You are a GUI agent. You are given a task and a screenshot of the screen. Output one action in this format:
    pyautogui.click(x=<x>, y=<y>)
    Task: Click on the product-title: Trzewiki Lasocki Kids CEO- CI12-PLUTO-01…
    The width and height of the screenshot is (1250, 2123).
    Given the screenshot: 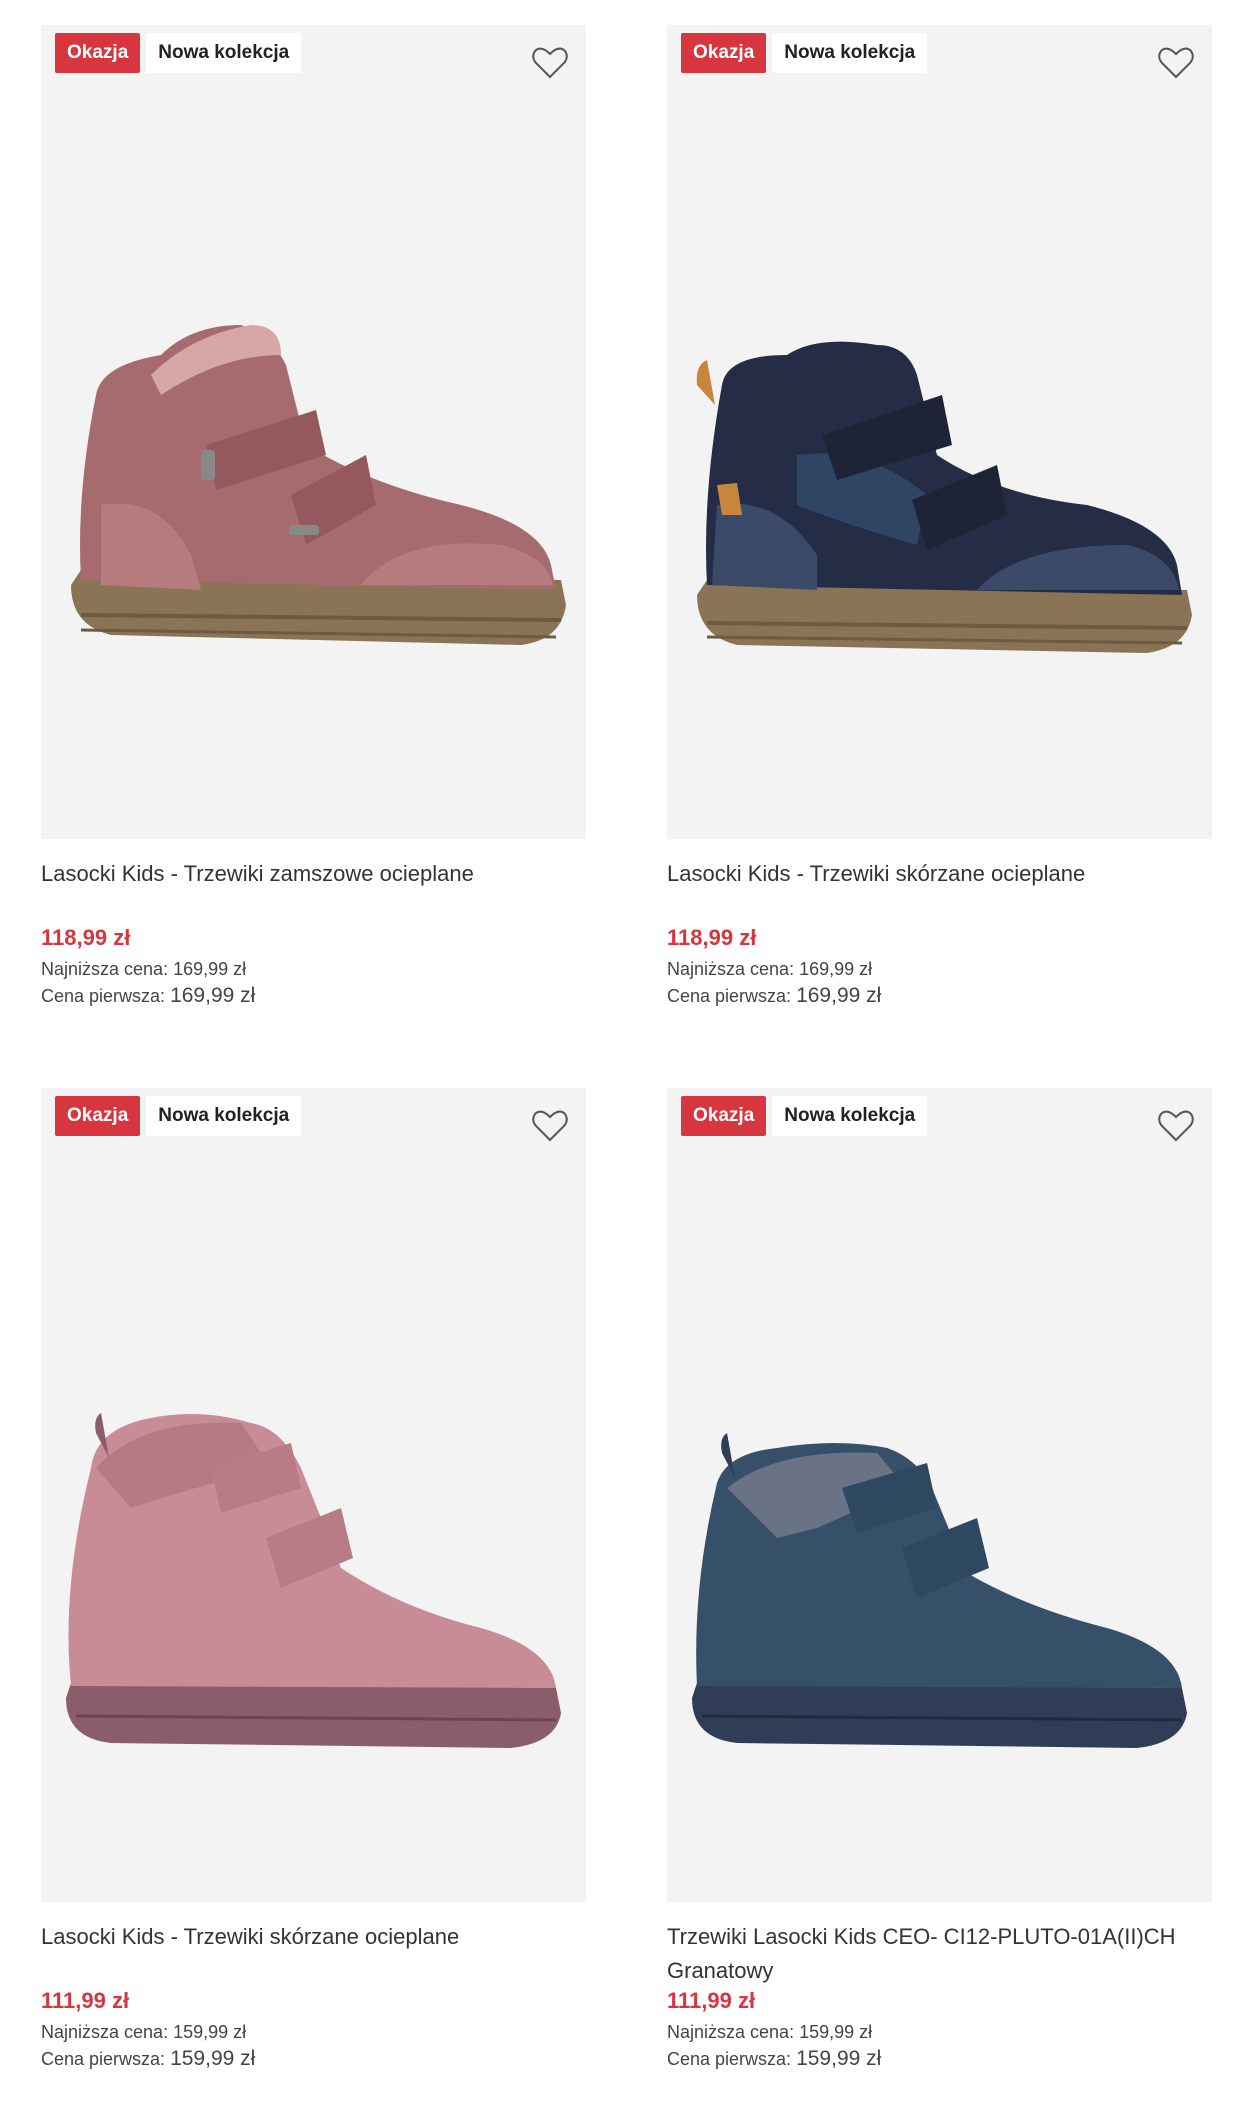 What is the action you would take?
    pyautogui.click(x=939, y=1954)
    